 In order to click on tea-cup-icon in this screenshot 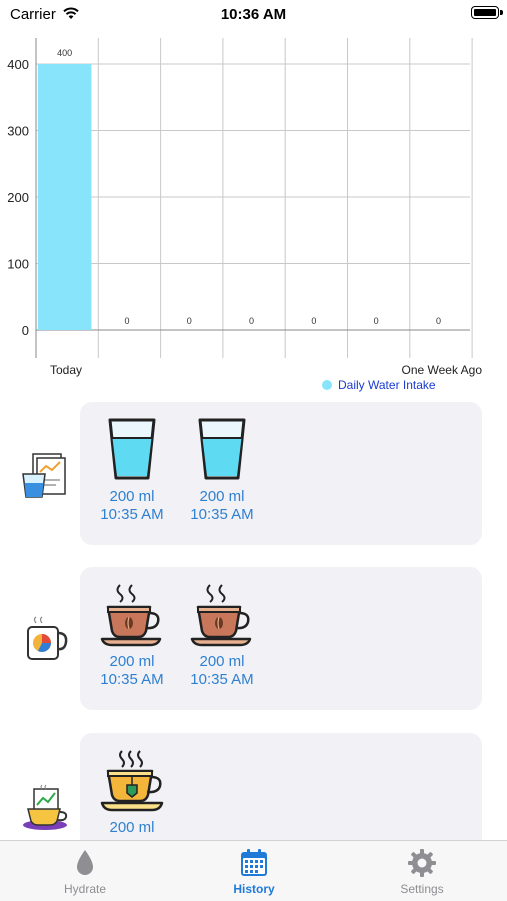, I will do `click(132, 781)`.